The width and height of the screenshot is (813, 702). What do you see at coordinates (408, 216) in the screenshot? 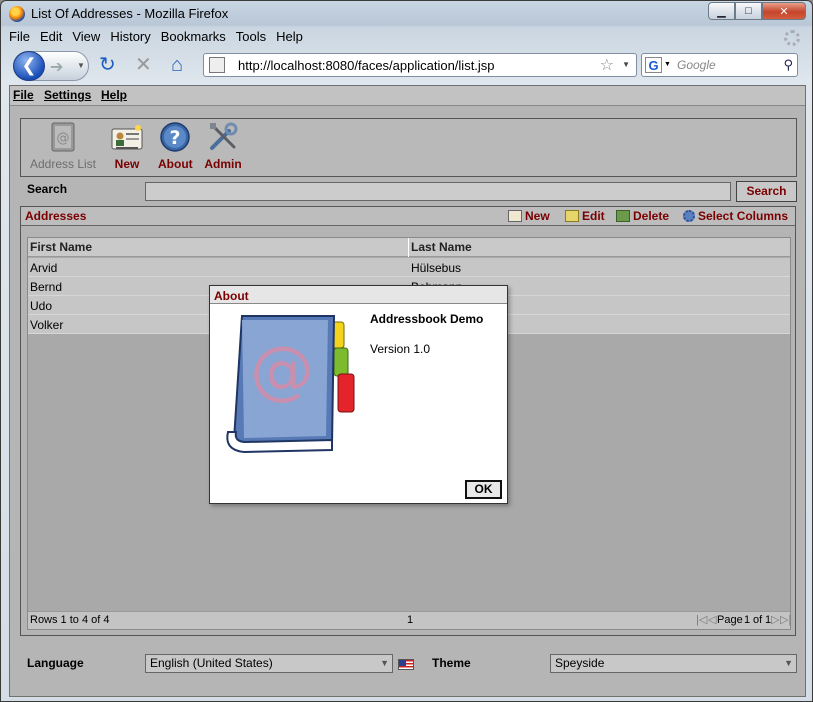
I see `addresses-header: Addresses New Edit Delete Select Columns` at bounding box center [408, 216].